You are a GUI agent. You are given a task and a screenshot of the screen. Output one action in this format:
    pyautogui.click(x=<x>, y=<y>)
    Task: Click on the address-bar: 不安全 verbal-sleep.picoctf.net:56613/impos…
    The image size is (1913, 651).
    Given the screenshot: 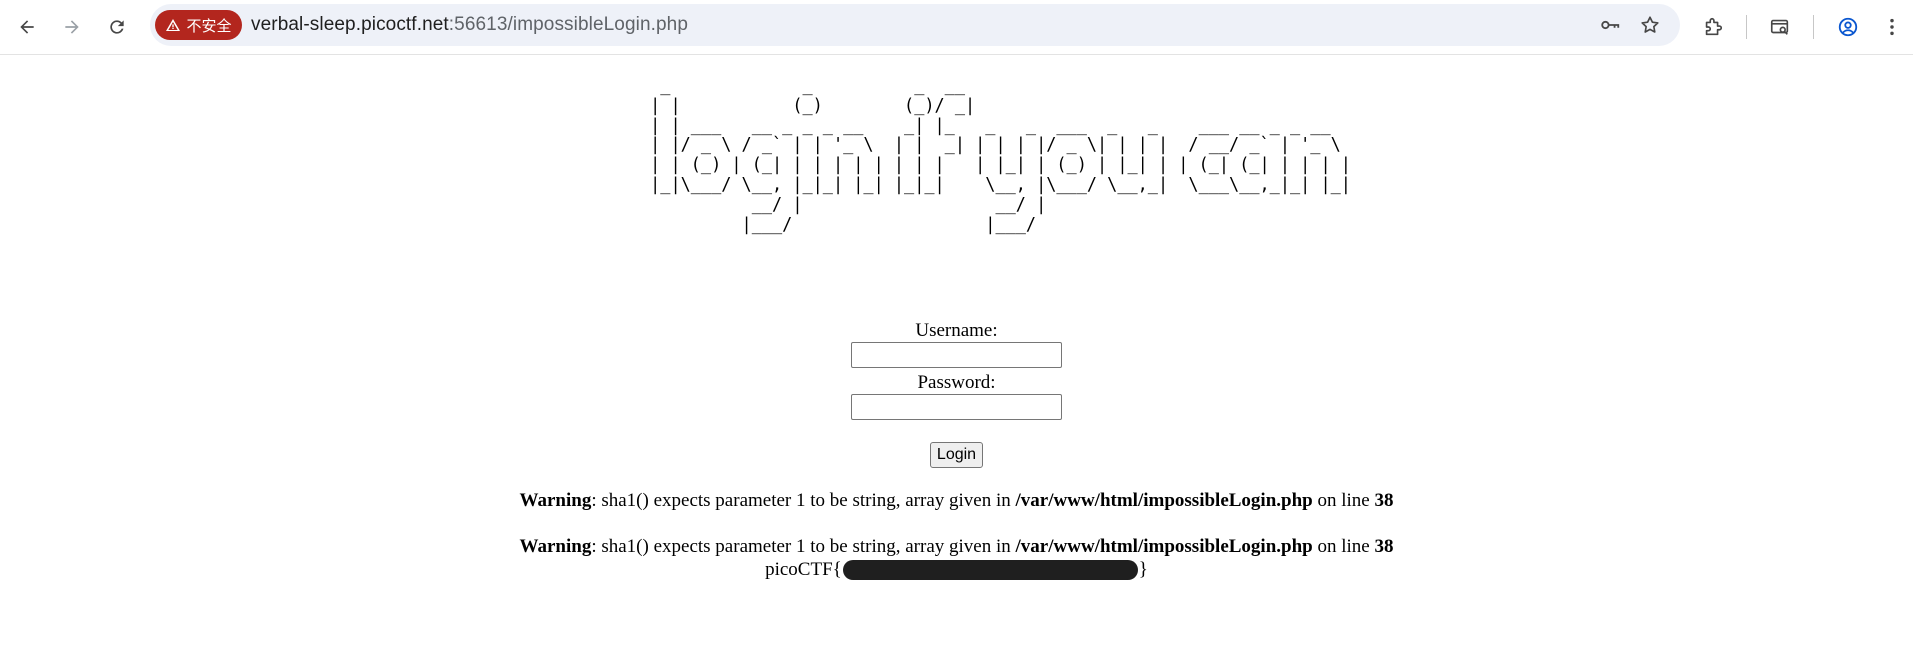 What is the action you would take?
    pyautogui.click(x=915, y=25)
    